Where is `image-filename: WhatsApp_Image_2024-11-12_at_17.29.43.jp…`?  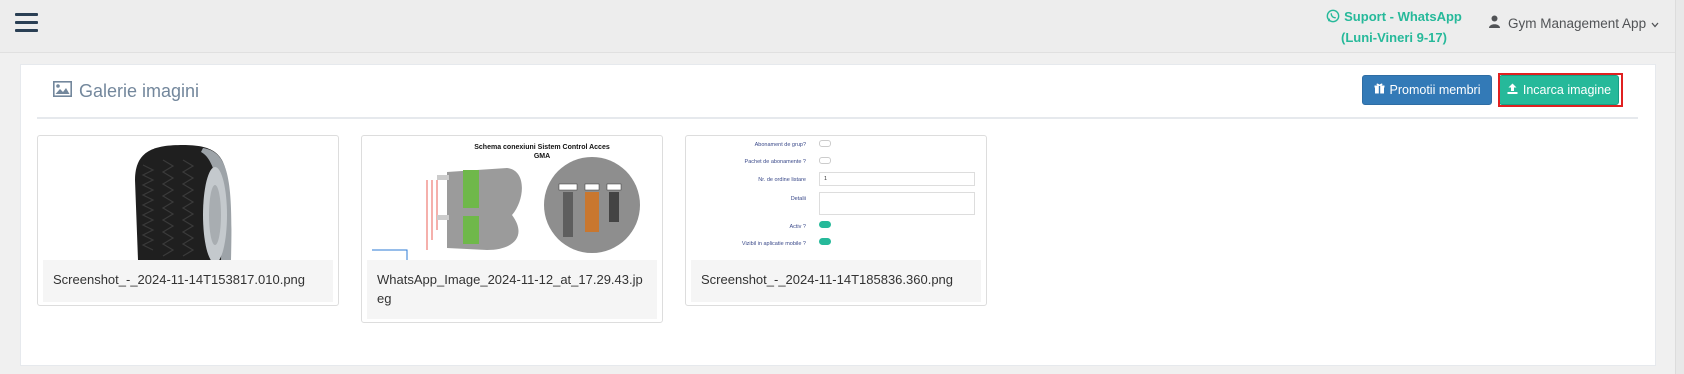 image-filename: WhatsApp_Image_2024-11-12_at_17.29.43.jp… is located at coordinates (512, 289).